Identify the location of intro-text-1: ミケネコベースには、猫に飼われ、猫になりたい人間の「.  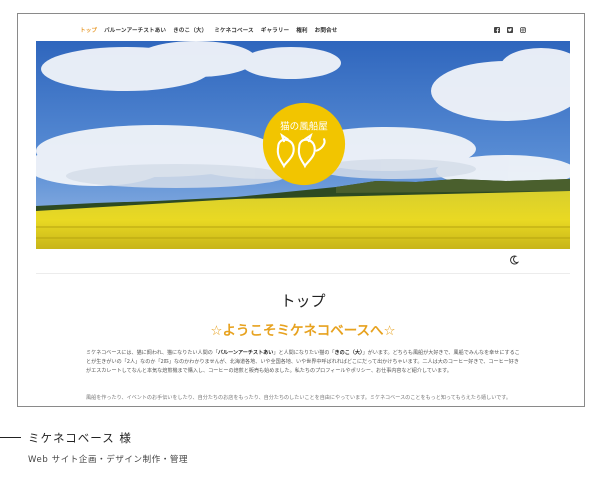
(152, 353).